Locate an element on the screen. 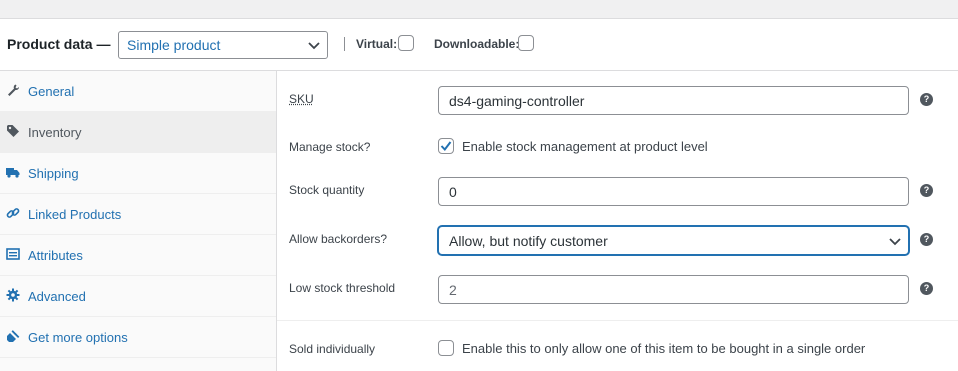  tab-label: Advanced is located at coordinates (57, 296).